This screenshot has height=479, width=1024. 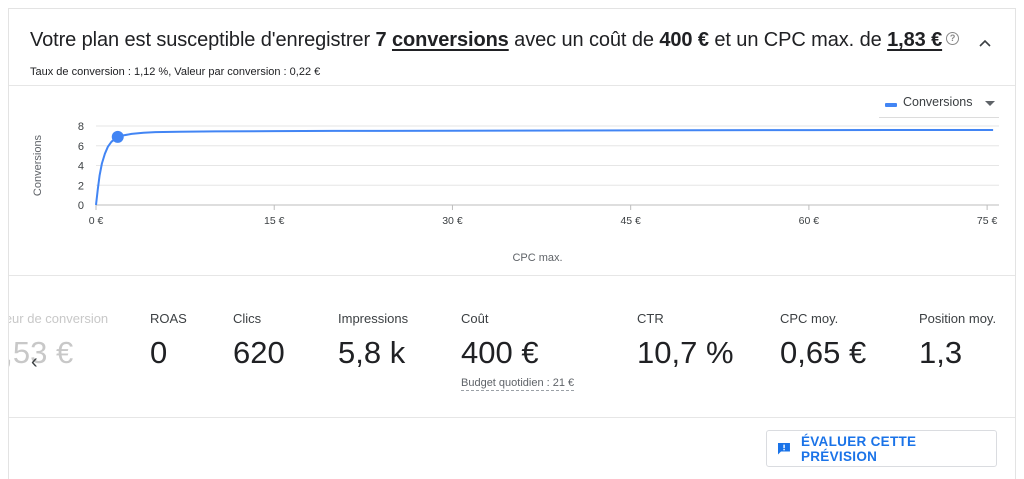 What do you see at coordinates (518, 384) in the screenshot?
I see `daily-budget-link: Budget quotidien : 21 €` at bounding box center [518, 384].